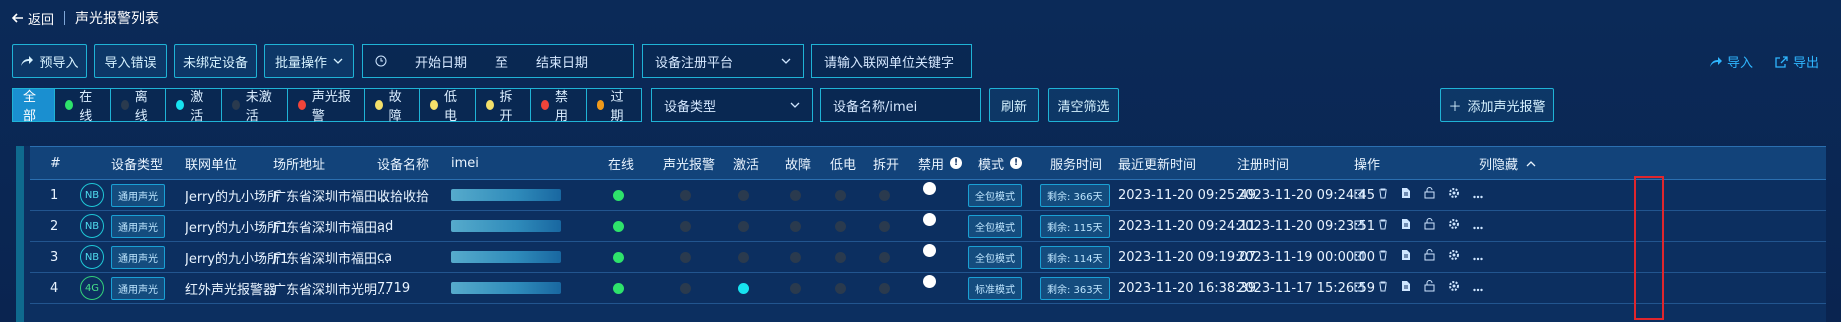 The image size is (1841, 322). What do you see at coordinates (559, 106) in the screenshot?
I see `status-filter-item: 禁用` at bounding box center [559, 106].